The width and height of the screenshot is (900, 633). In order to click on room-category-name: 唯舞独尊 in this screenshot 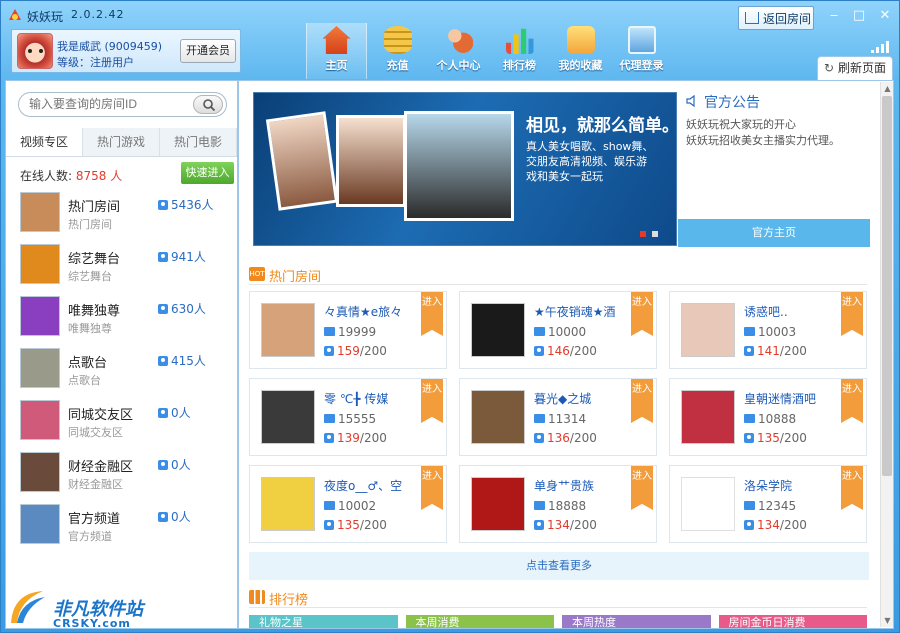, I will do `click(94, 311)`.